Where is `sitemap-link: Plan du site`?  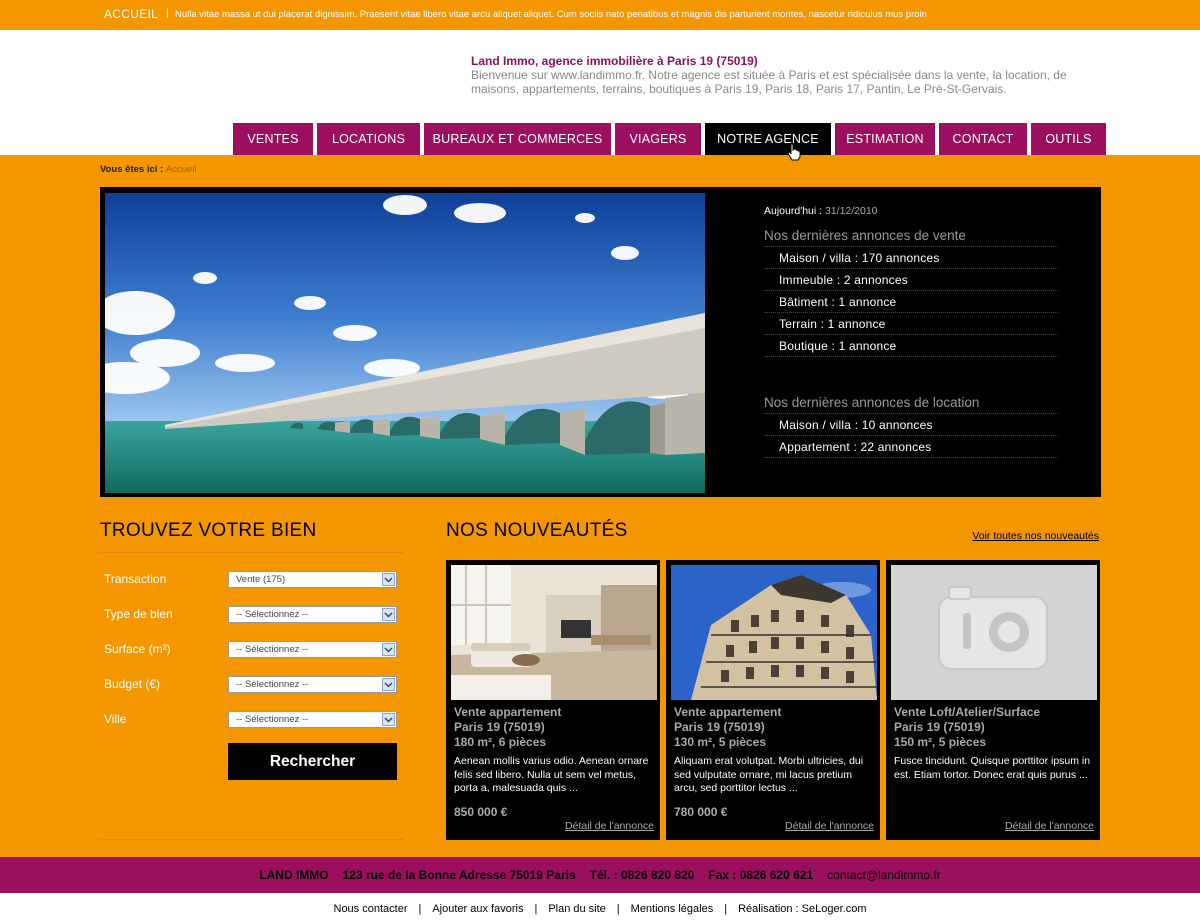
sitemap-link: Plan du site is located at coordinates (576, 909).